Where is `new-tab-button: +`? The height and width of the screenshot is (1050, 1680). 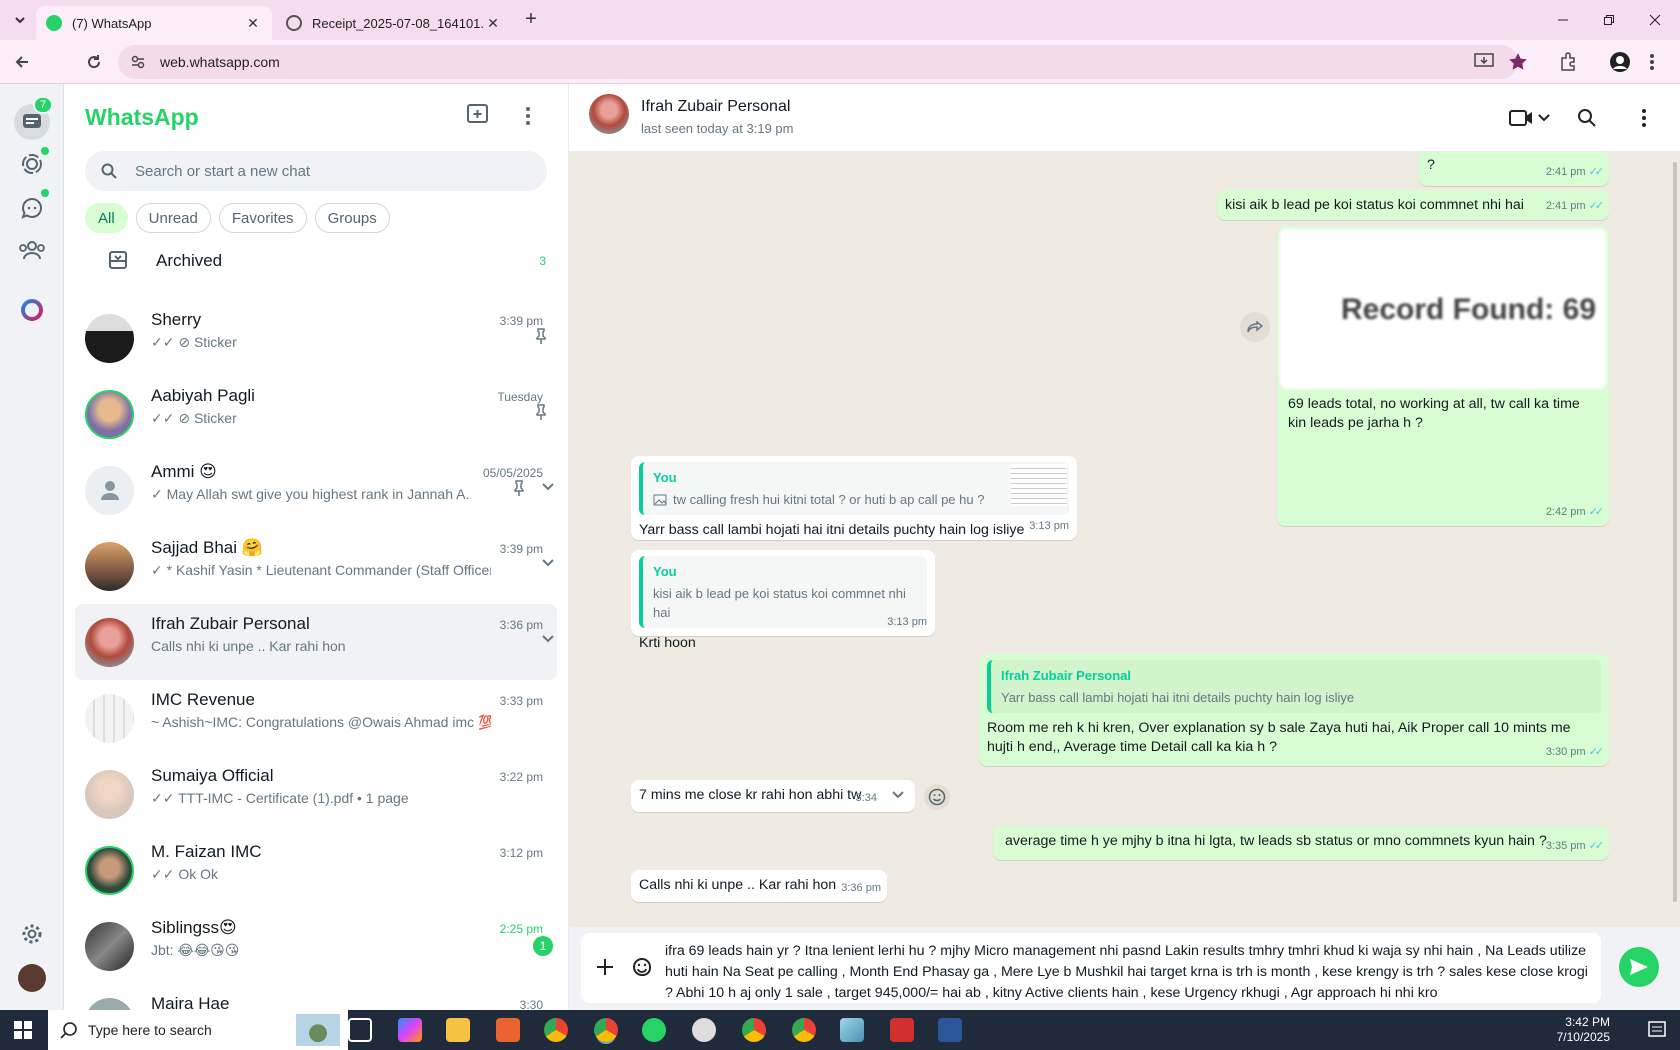 new-tab-button: + is located at coordinates (531, 20).